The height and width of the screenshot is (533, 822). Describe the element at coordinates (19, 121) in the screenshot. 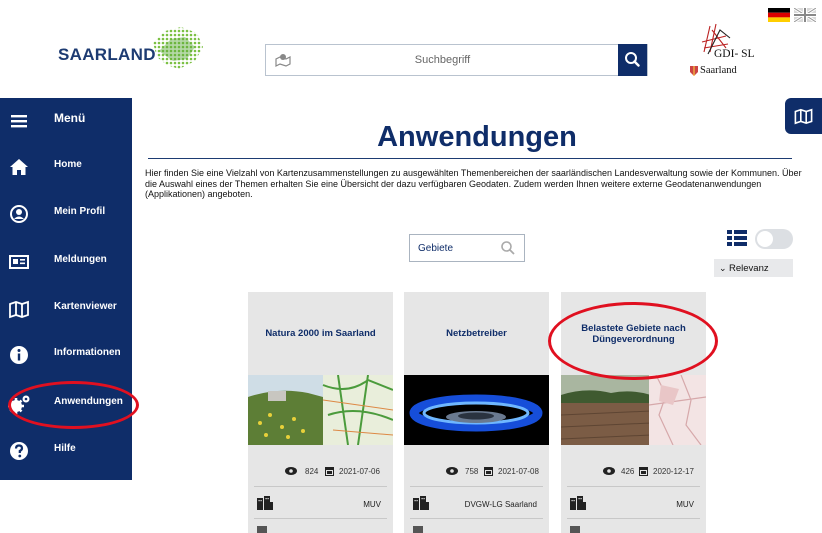

I see `hamburger-icon` at that location.